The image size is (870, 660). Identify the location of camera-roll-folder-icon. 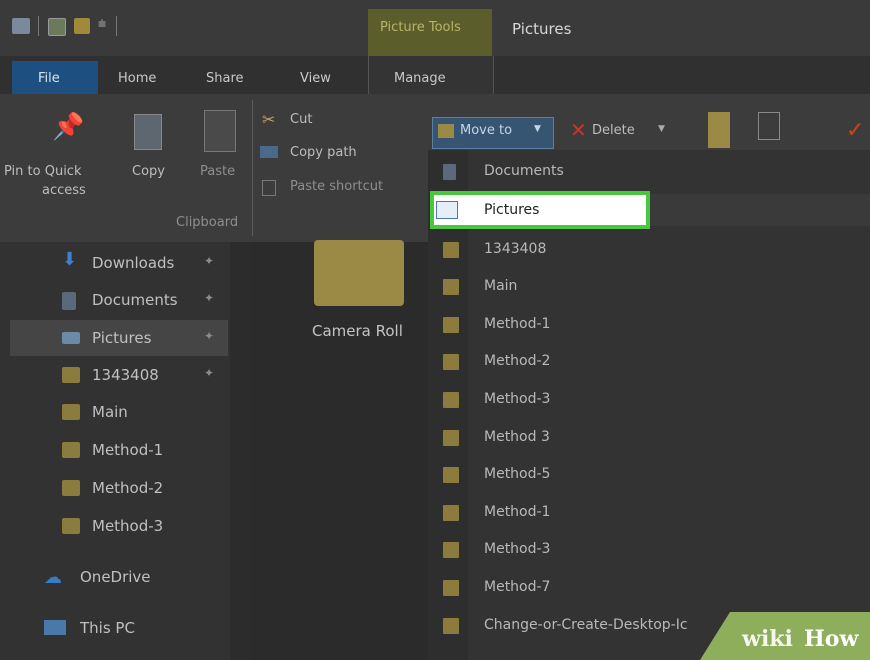
(359, 273).